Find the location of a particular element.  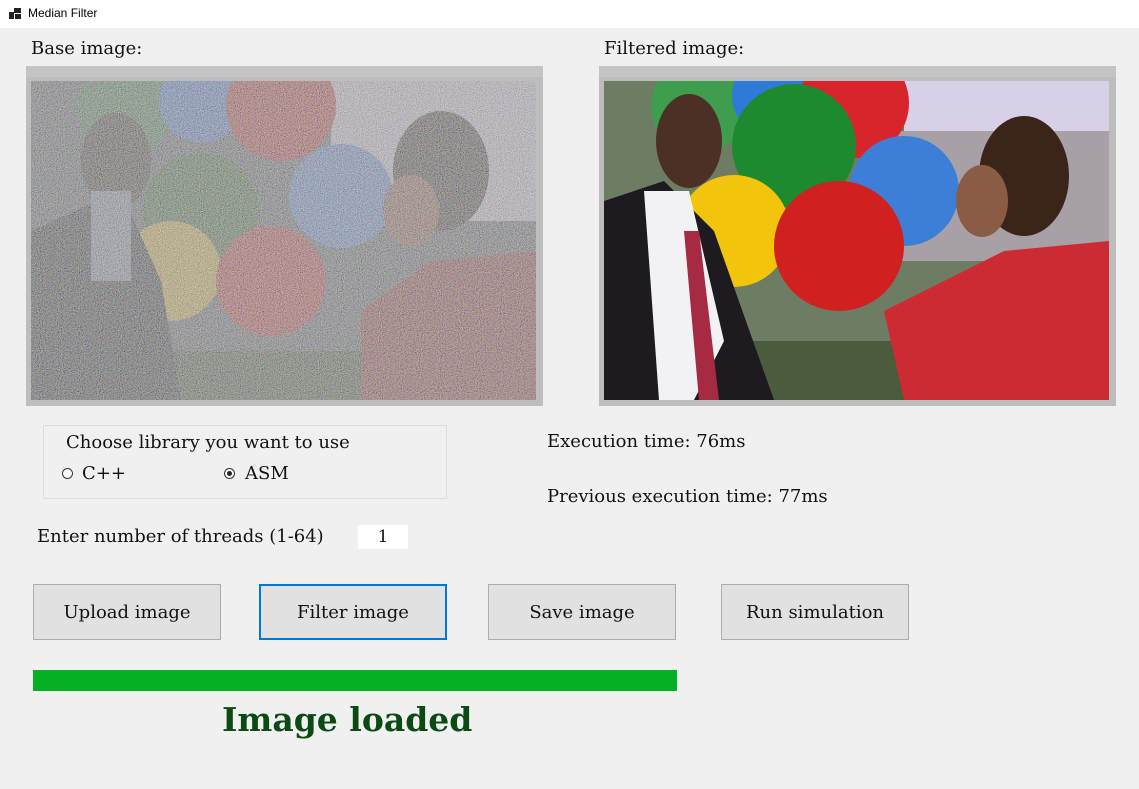

threads-input: 1 is located at coordinates (383, 537).